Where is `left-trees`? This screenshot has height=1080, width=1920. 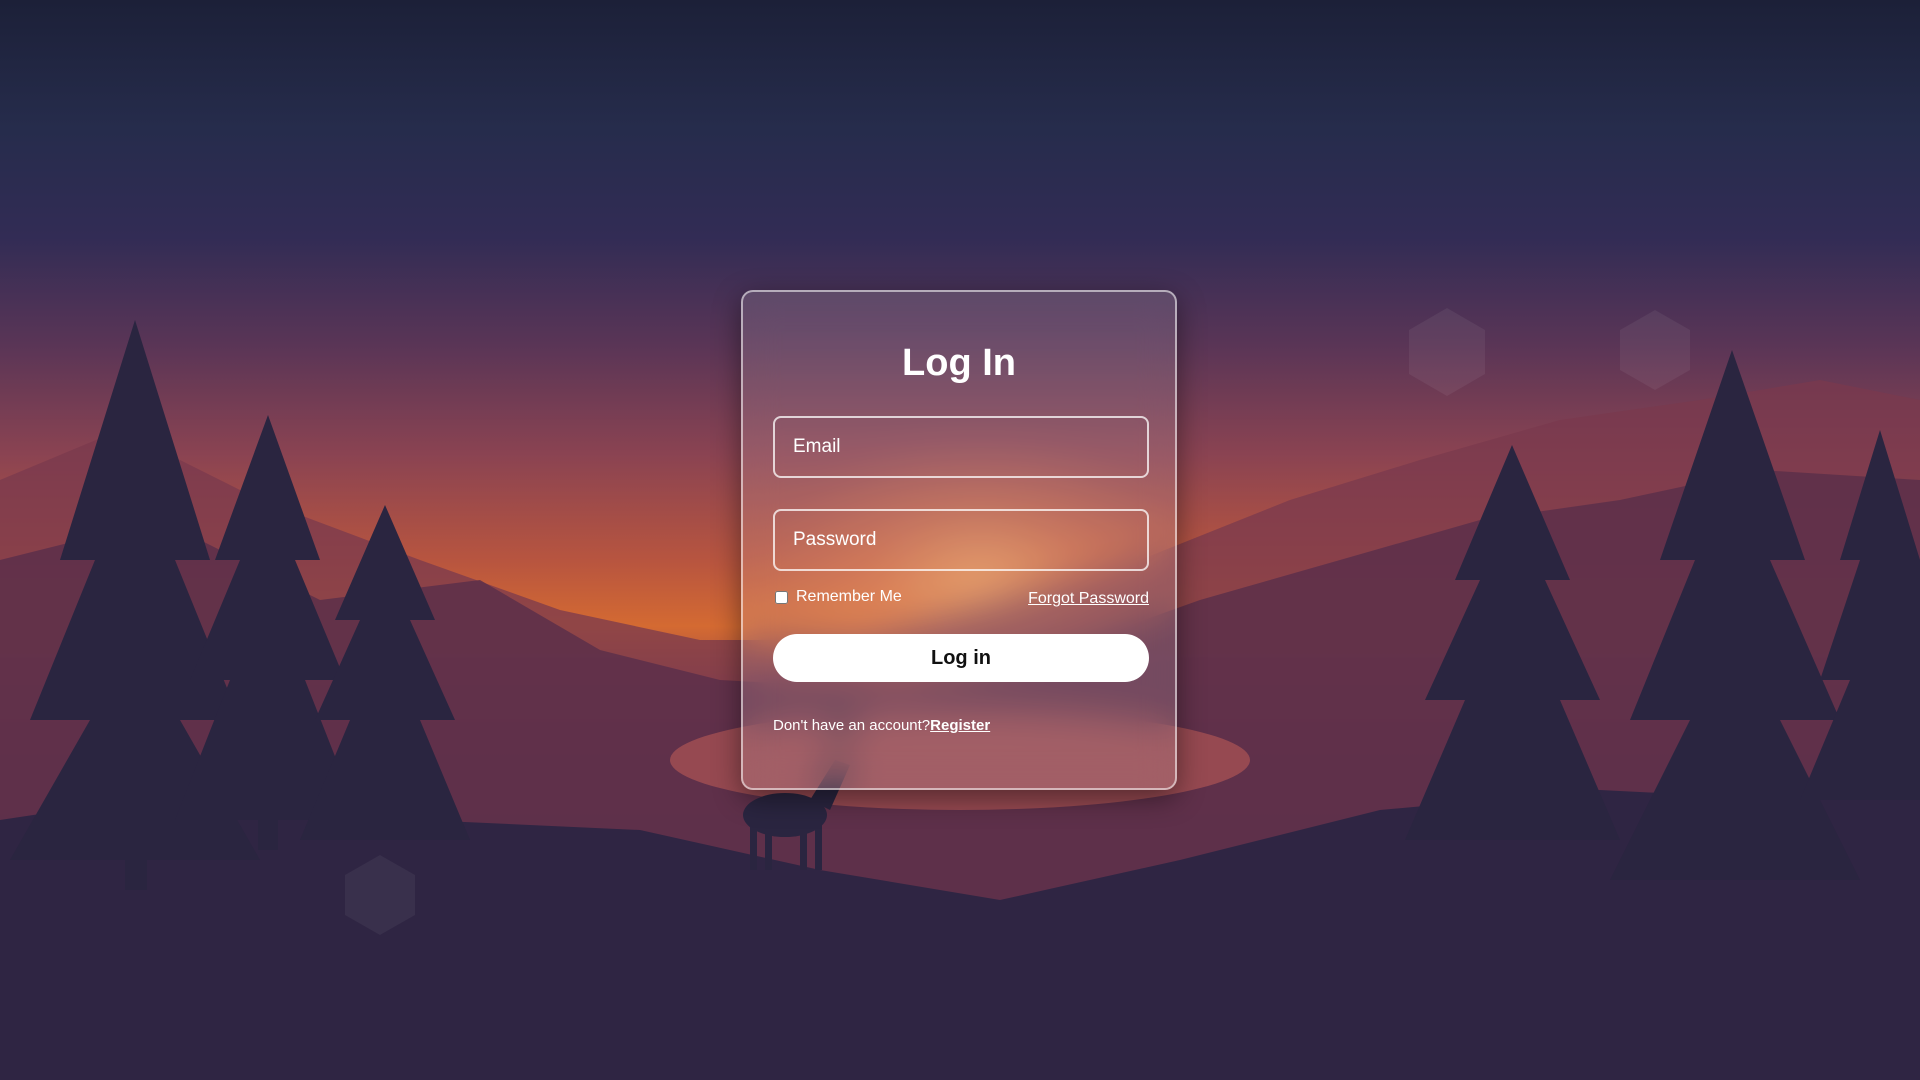 left-trees is located at coordinates (240, 605).